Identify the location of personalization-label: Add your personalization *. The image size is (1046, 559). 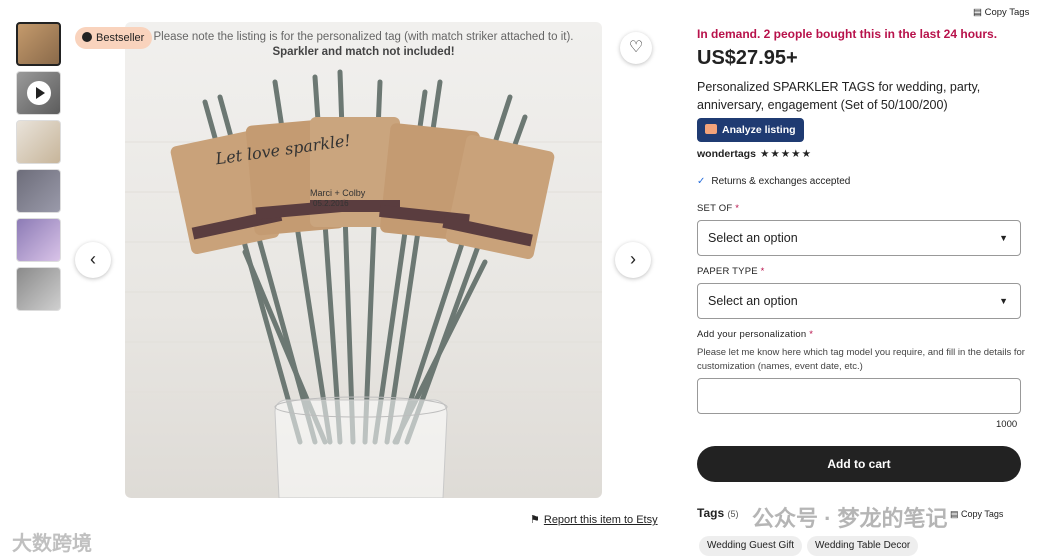
(755, 334).